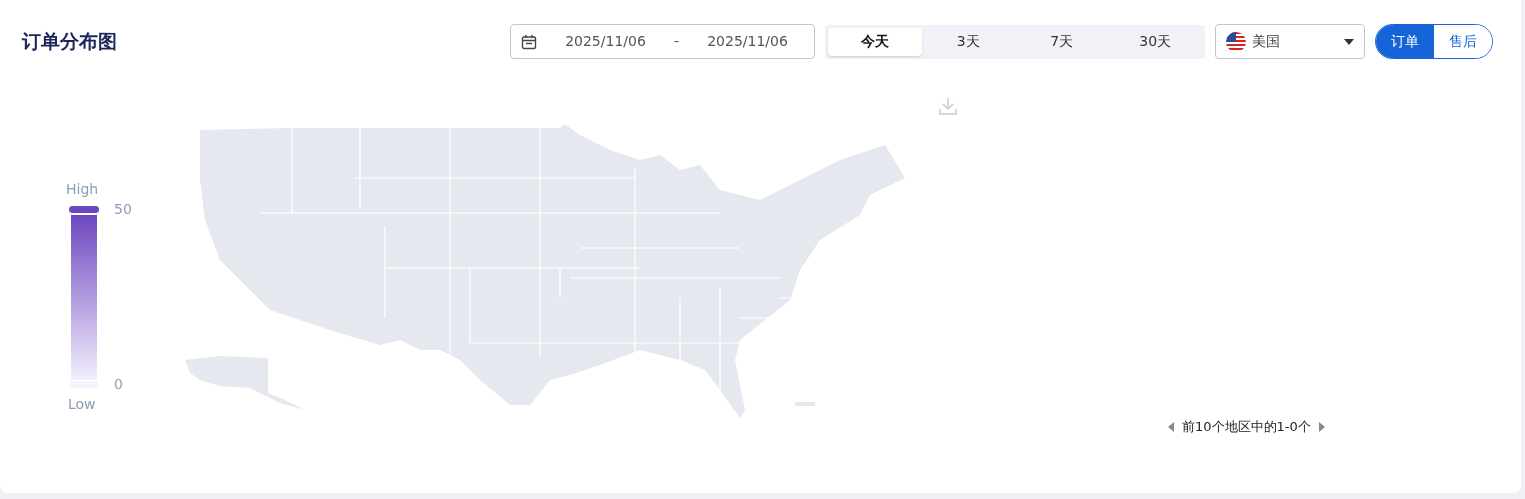 The height and width of the screenshot is (499, 1525). Describe the element at coordinates (747, 41) in the screenshot. I see `end-date: 2025/11/06` at that location.